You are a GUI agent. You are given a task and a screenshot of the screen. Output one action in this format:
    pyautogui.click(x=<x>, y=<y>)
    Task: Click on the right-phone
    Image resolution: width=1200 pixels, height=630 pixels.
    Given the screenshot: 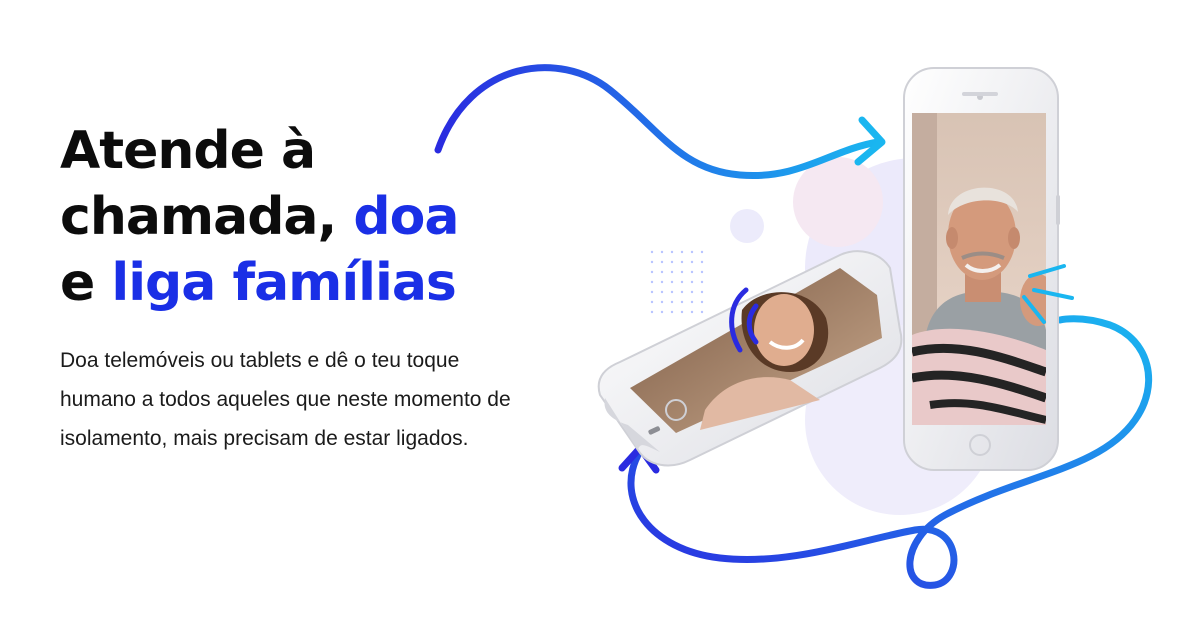 What is the action you would take?
    pyautogui.click(x=981, y=269)
    